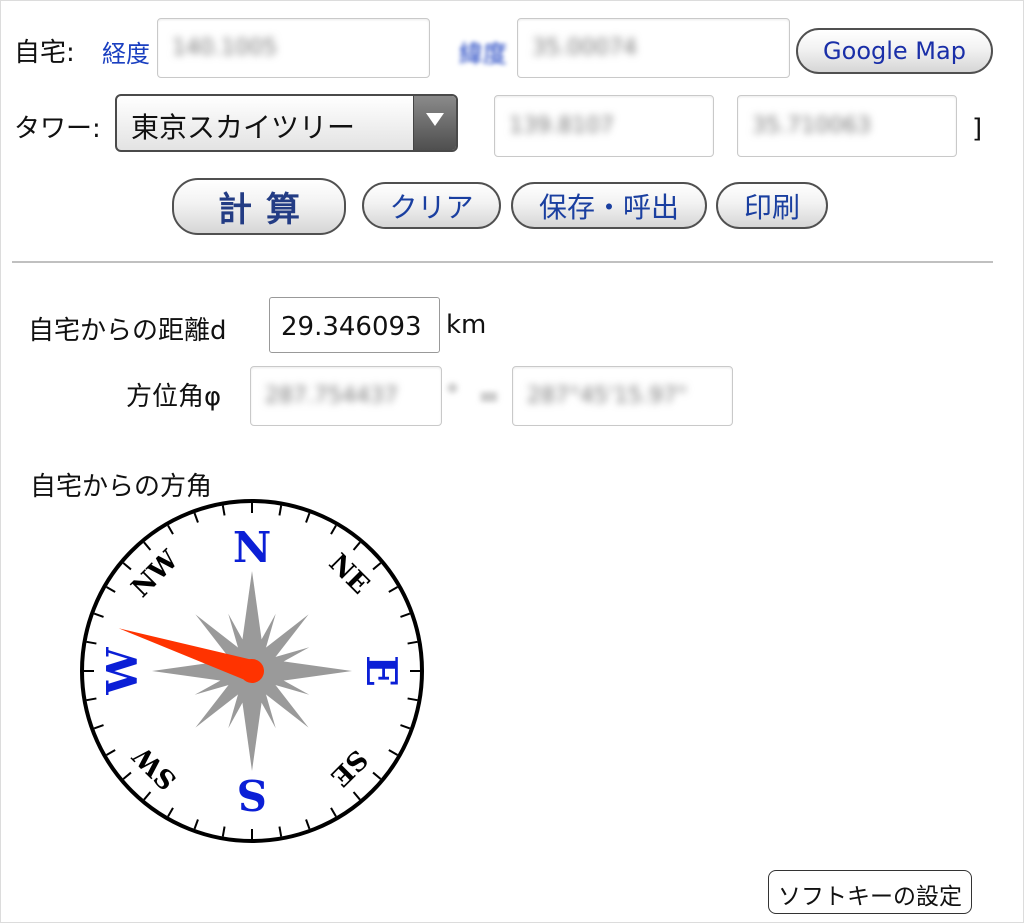 The image size is (1024, 923). What do you see at coordinates (381, 671) in the screenshot?
I see `east-label: E` at bounding box center [381, 671].